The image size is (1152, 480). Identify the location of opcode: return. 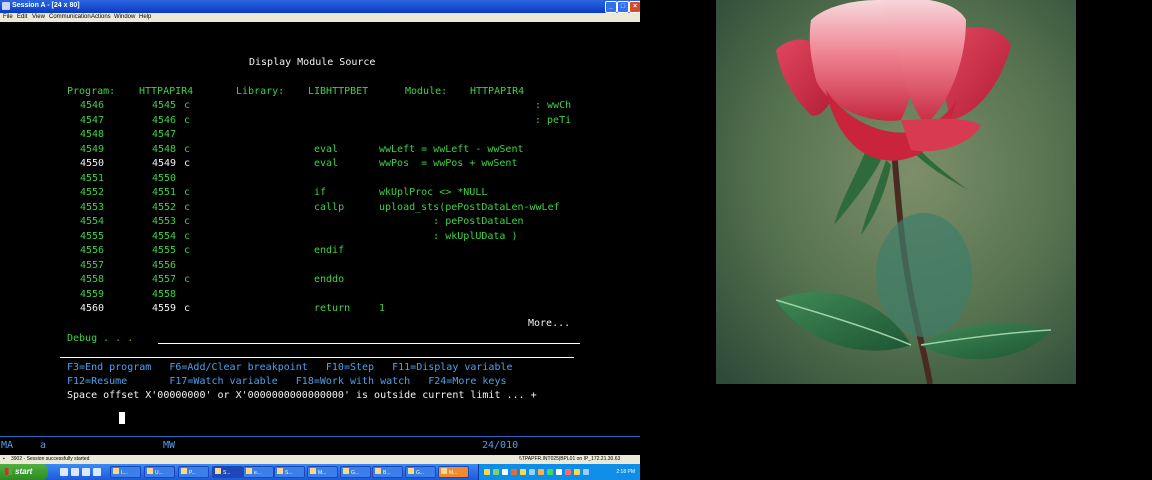
(332, 308).